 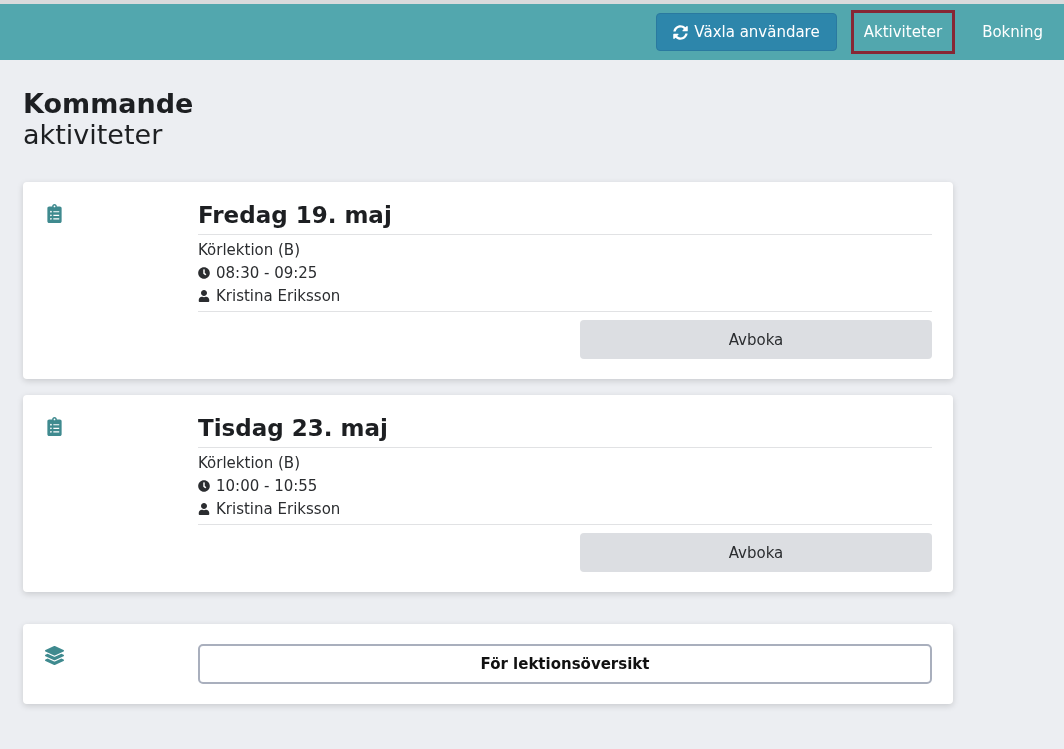 I want to click on refresh-icon, so click(x=681, y=32).